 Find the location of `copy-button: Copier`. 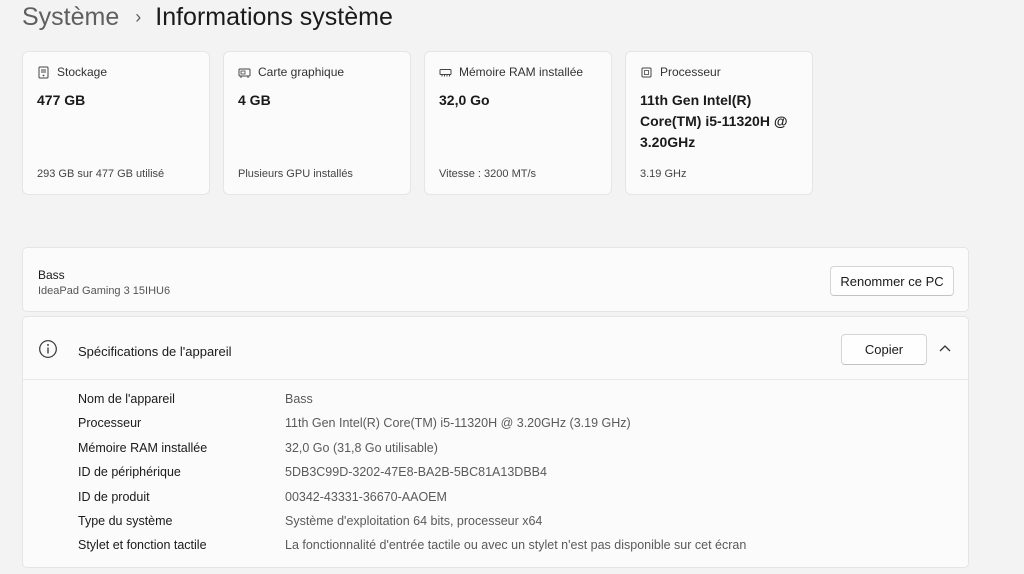

copy-button: Copier is located at coordinates (884, 349).